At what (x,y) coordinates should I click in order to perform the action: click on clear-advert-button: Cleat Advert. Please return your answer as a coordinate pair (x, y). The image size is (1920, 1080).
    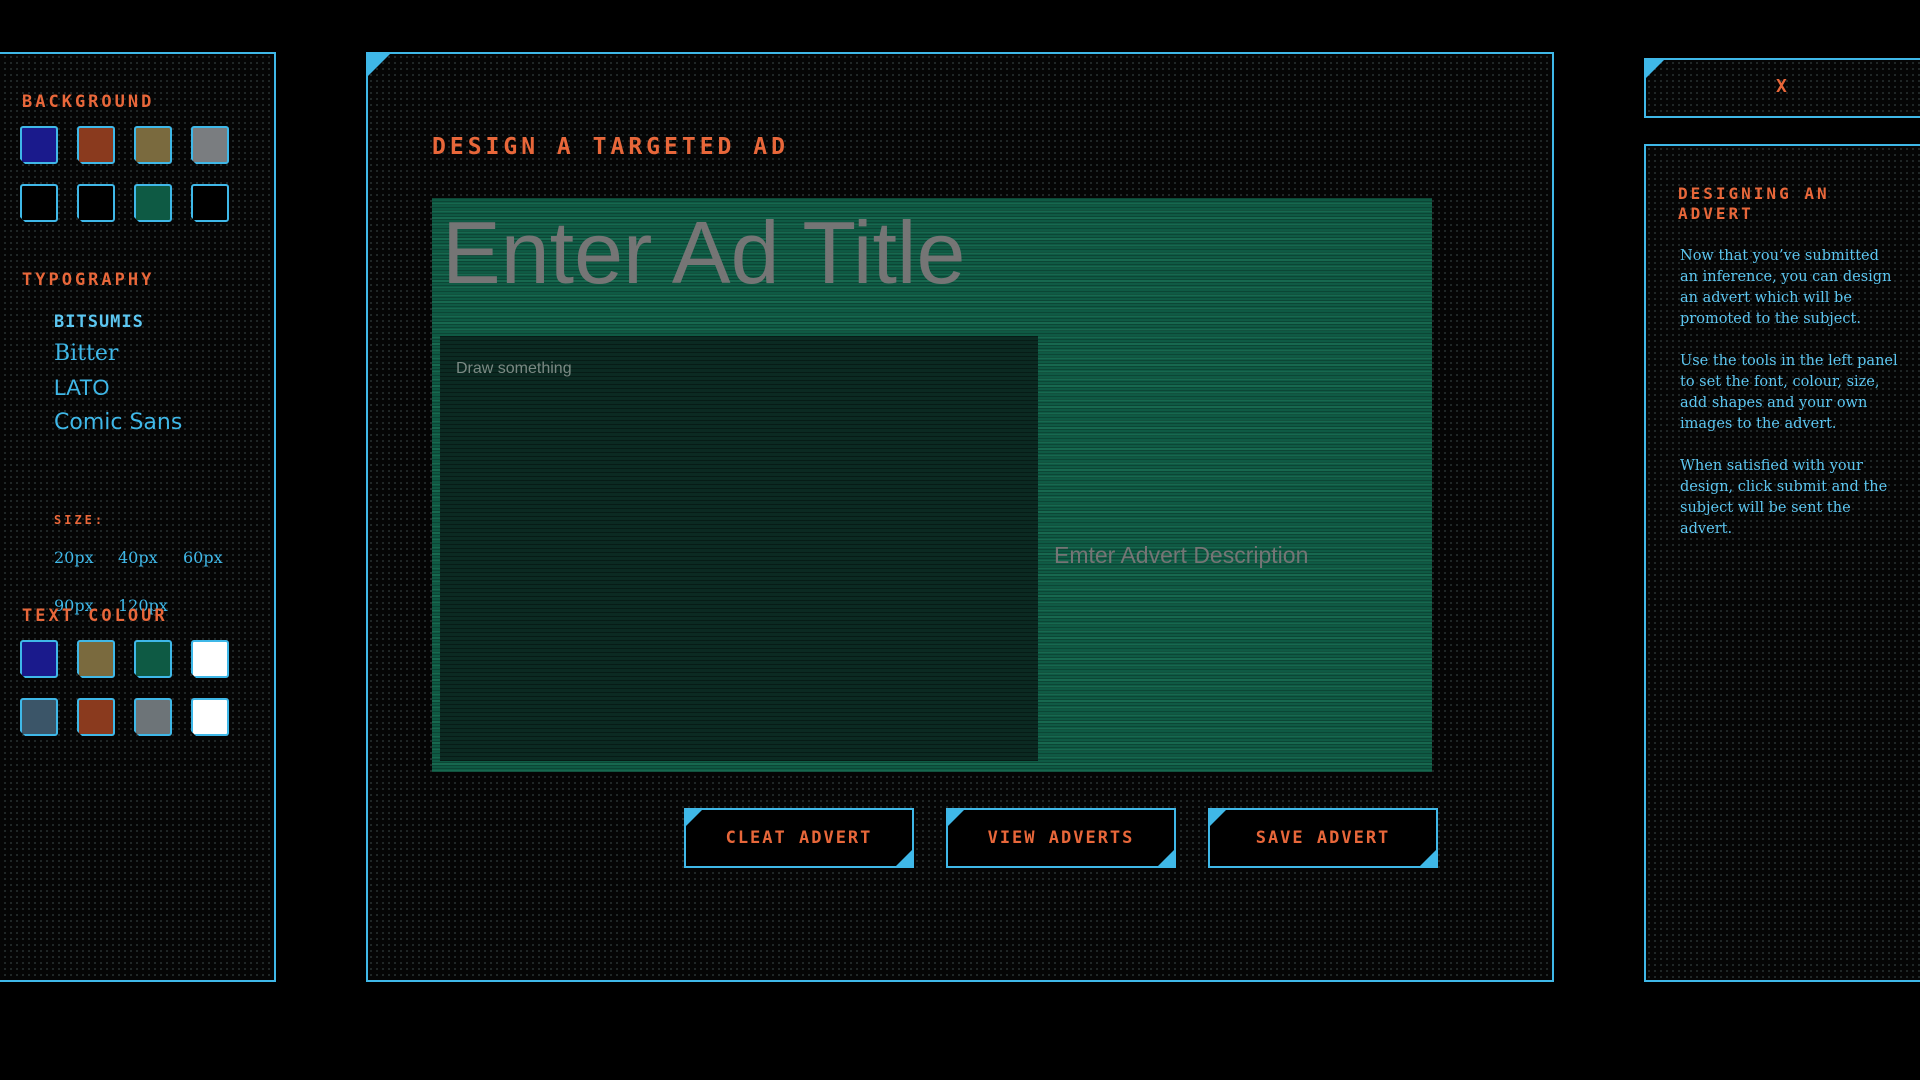
    Looking at the image, I should click on (799, 838).